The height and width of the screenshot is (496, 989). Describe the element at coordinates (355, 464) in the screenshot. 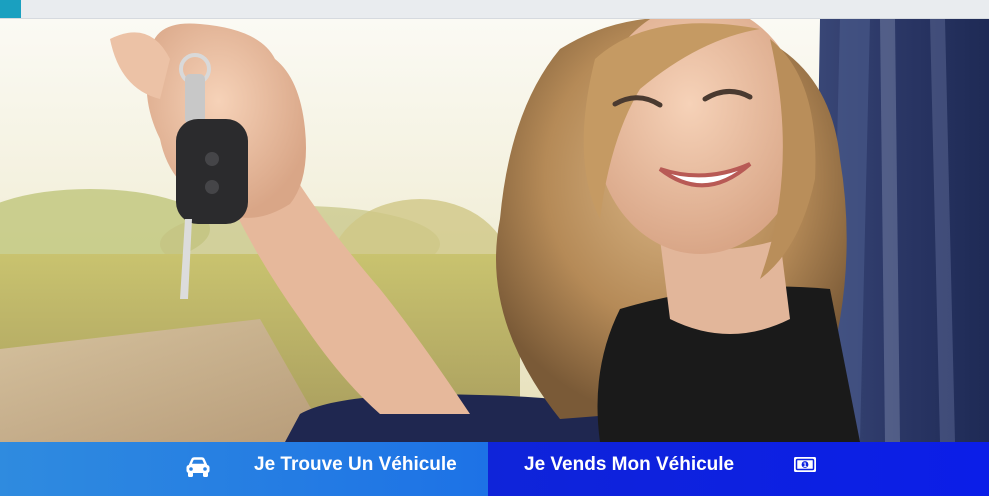

I see `find-vehicle-label: Je Trouve Un Véhicule` at that location.